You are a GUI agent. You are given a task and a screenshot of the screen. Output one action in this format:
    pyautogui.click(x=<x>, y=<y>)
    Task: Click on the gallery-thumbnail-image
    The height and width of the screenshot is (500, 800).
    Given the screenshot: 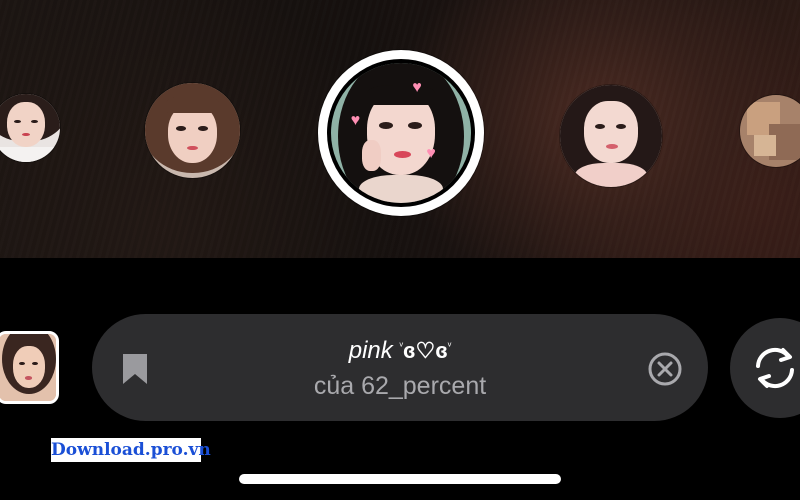 What is the action you would take?
    pyautogui.click(x=28, y=367)
    